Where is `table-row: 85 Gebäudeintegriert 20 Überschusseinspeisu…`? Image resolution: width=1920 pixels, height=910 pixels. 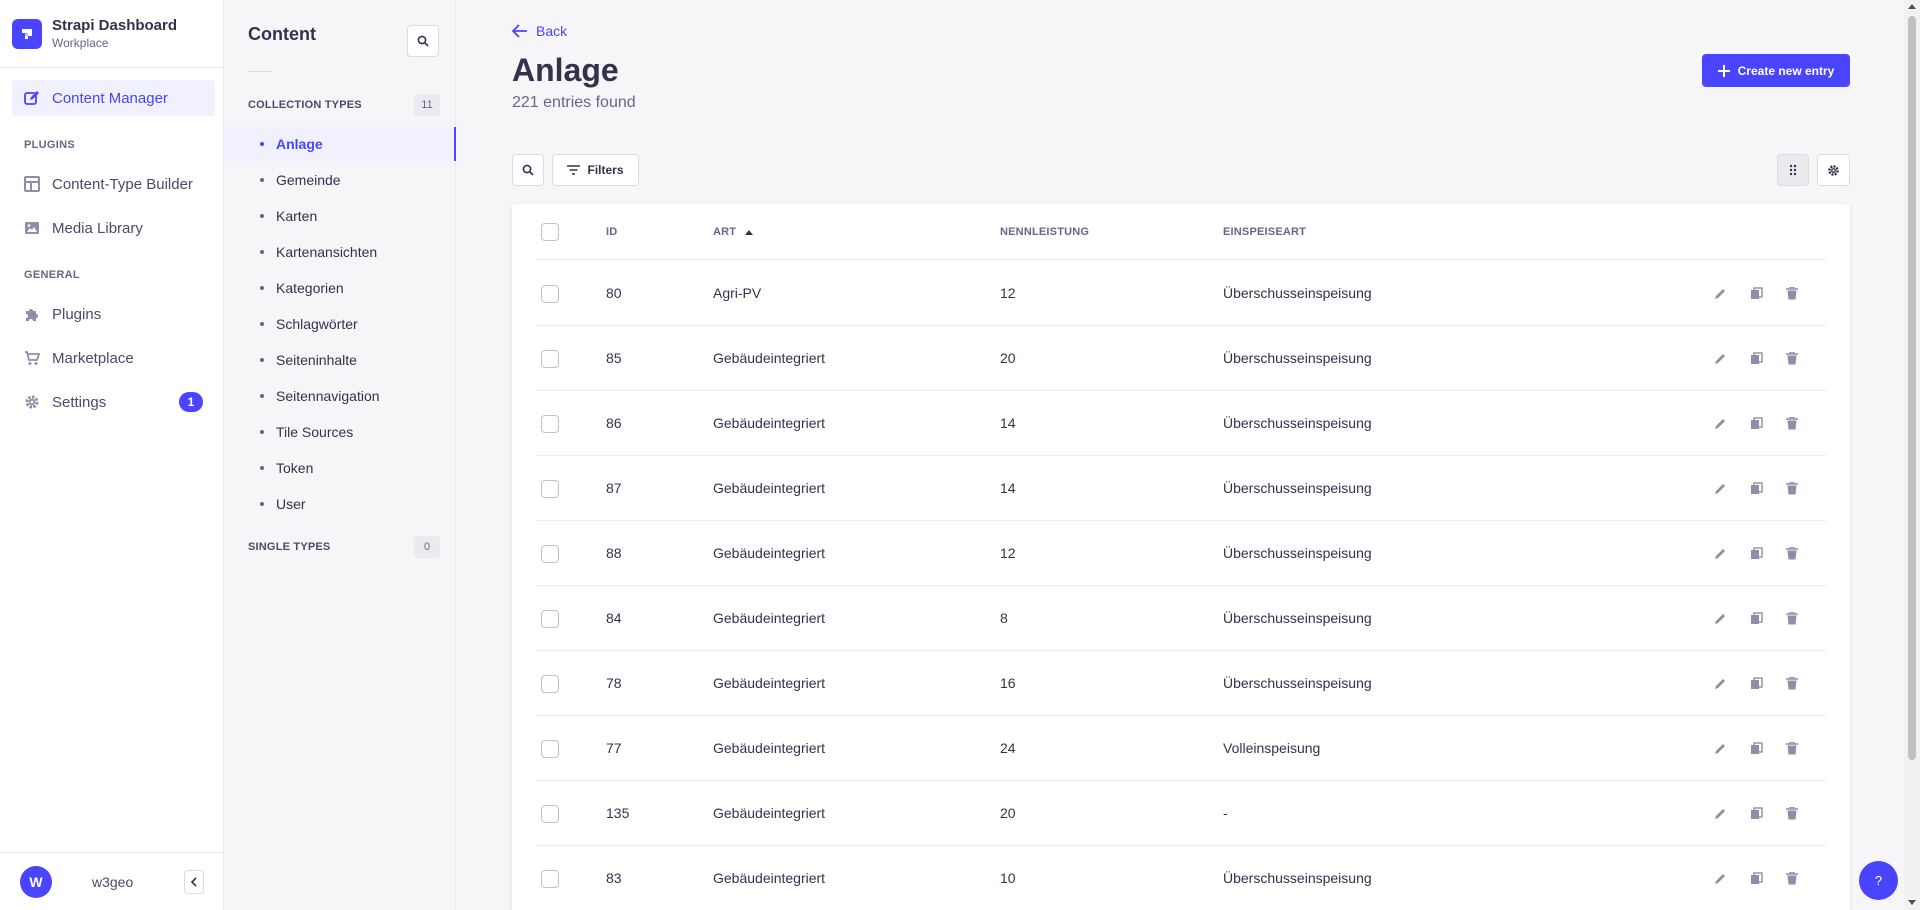 table-row: 85 Gebäudeintegriert 20 Überschusseinspeisu… is located at coordinates (1181, 358).